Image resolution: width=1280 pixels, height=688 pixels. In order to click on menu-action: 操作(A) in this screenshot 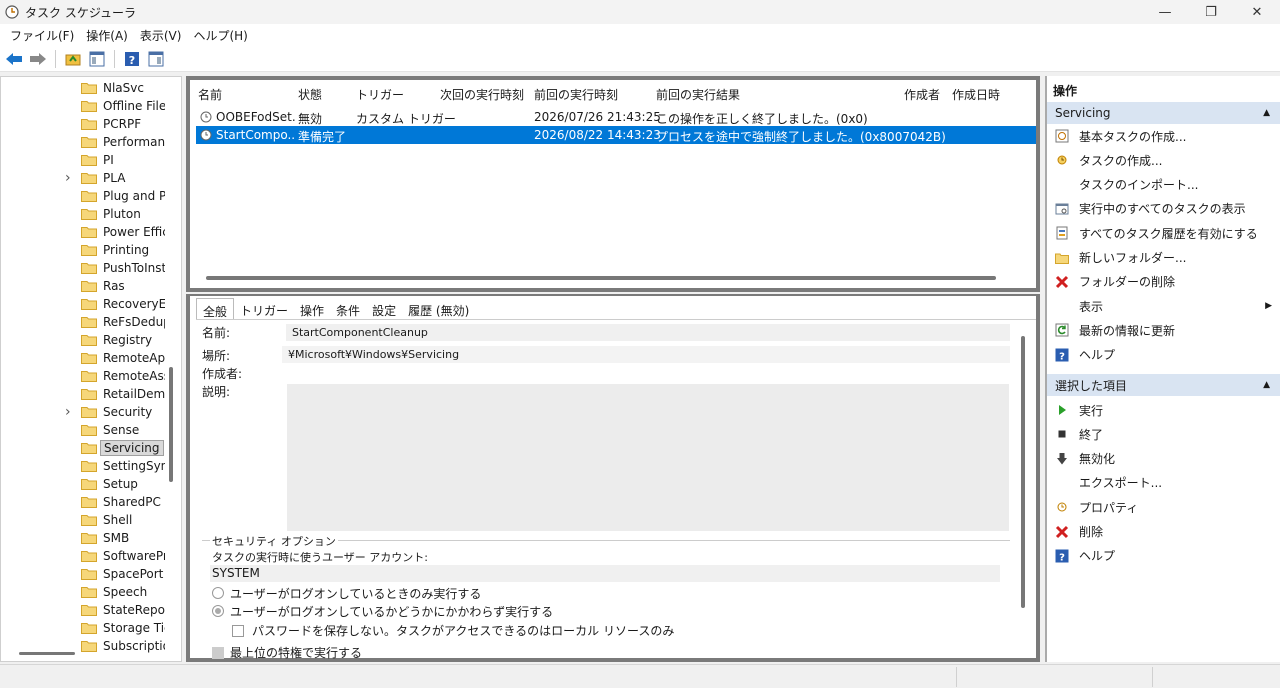, I will do `click(107, 35)`.